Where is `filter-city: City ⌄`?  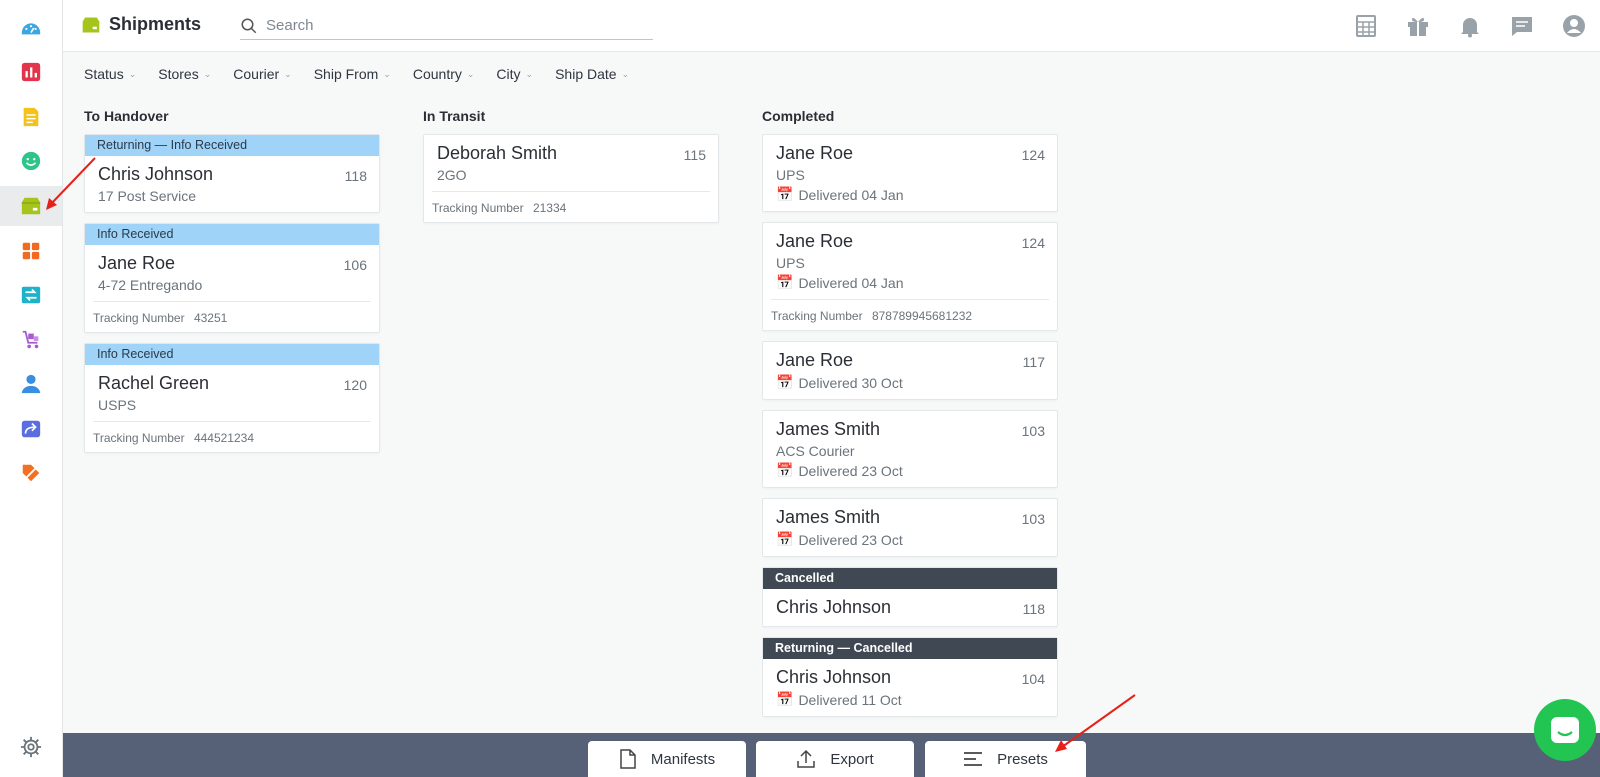
filter-city: City ⌄ is located at coordinates (514, 74).